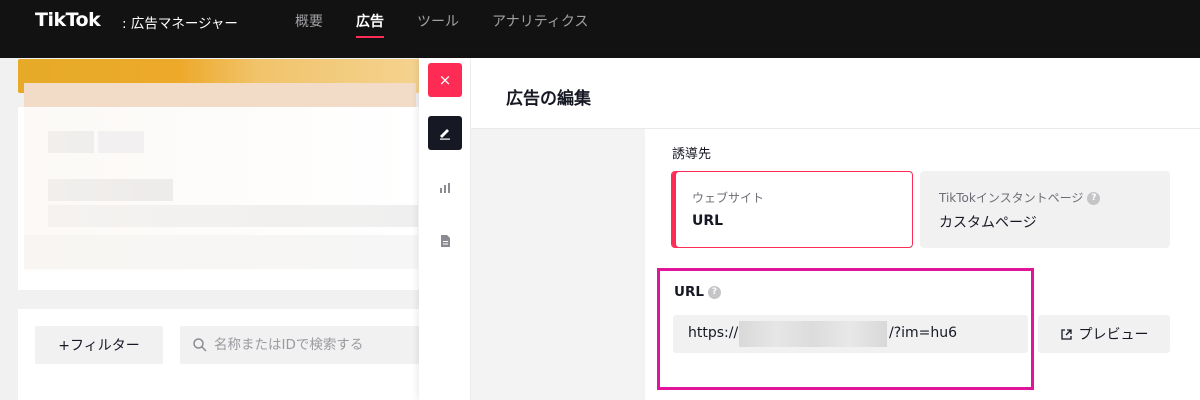 The image size is (1200, 400). I want to click on logo-subtitle: : 広告マネージャー, so click(180, 24).